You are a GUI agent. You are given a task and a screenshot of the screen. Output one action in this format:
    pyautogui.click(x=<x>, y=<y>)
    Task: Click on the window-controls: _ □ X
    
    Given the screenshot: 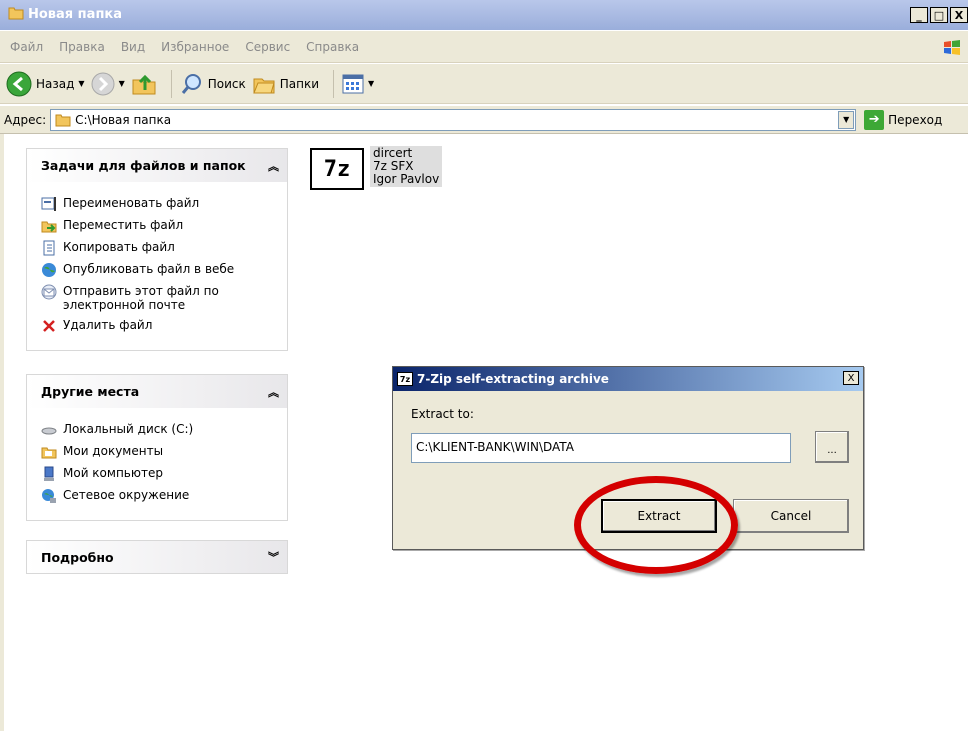 What is the action you would take?
    pyautogui.click(x=939, y=15)
    